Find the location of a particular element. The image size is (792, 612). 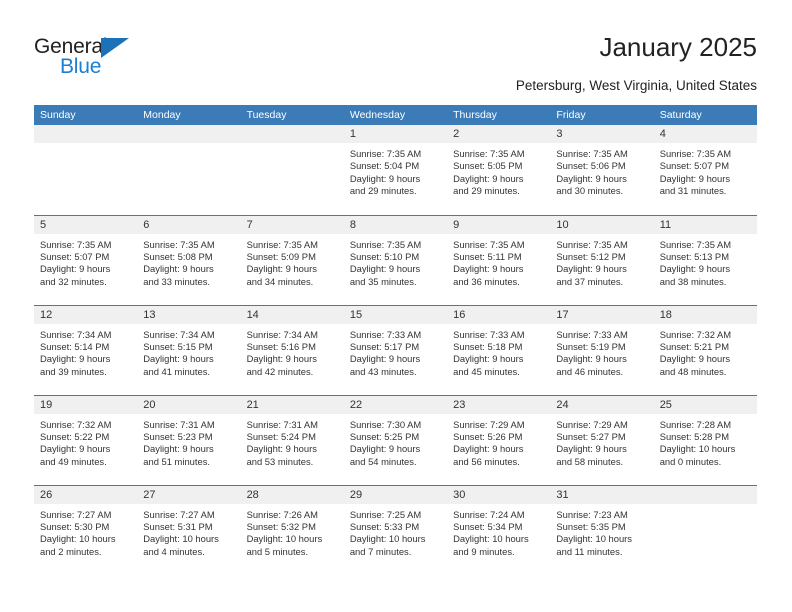

day-number: 21 is located at coordinates (292, 404).